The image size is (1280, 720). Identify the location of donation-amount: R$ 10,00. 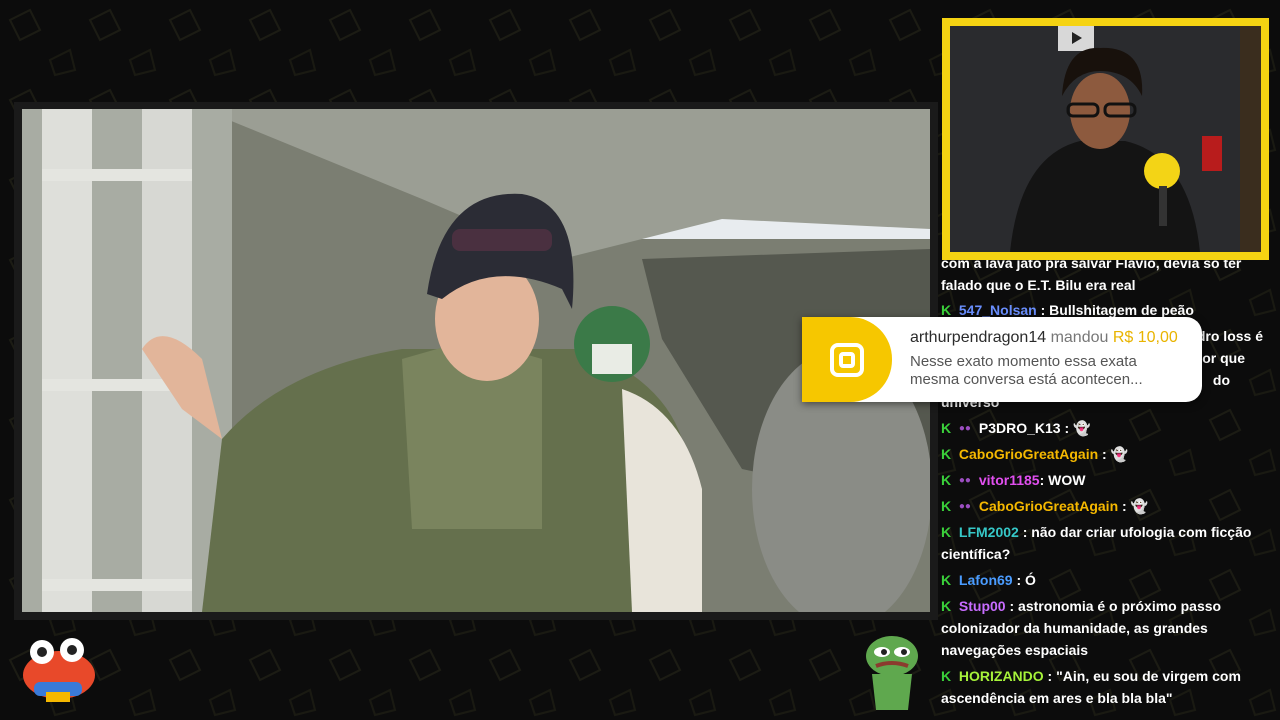
(1145, 337).